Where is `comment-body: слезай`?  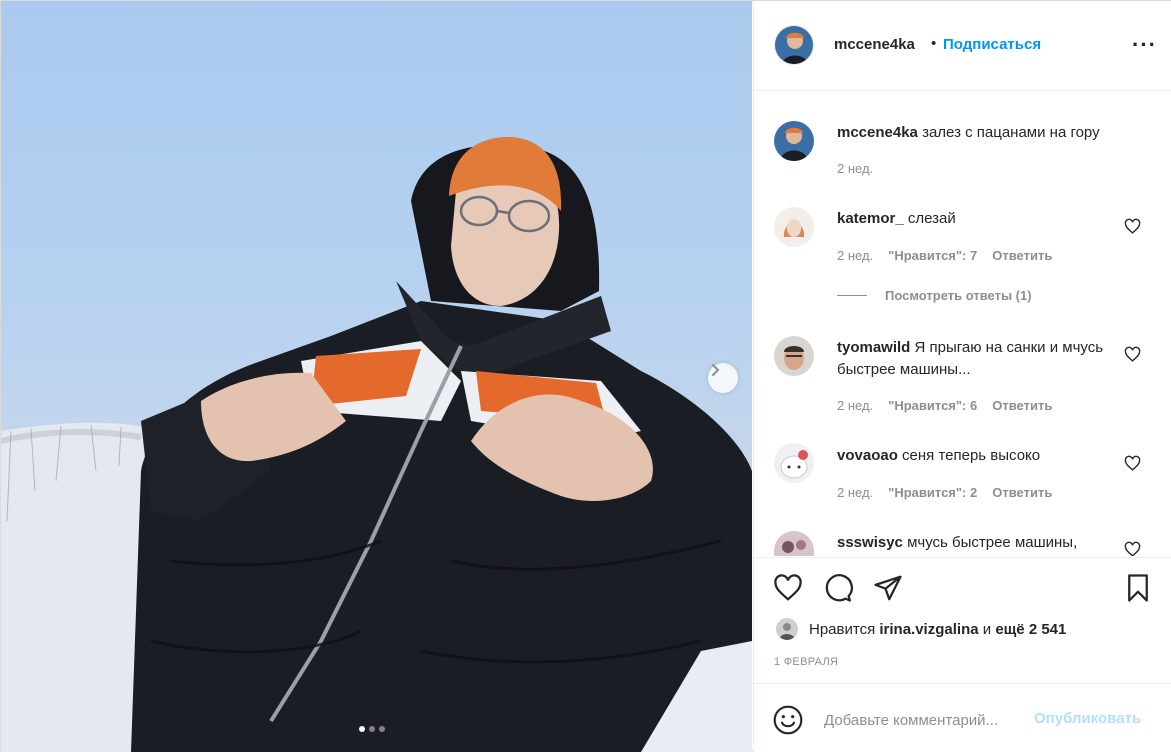 comment-body: слезай is located at coordinates (931, 218).